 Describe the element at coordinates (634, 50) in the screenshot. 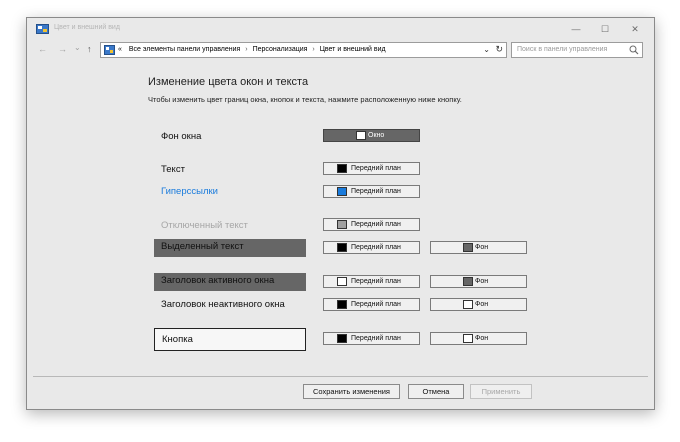

I see `search-icon` at that location.